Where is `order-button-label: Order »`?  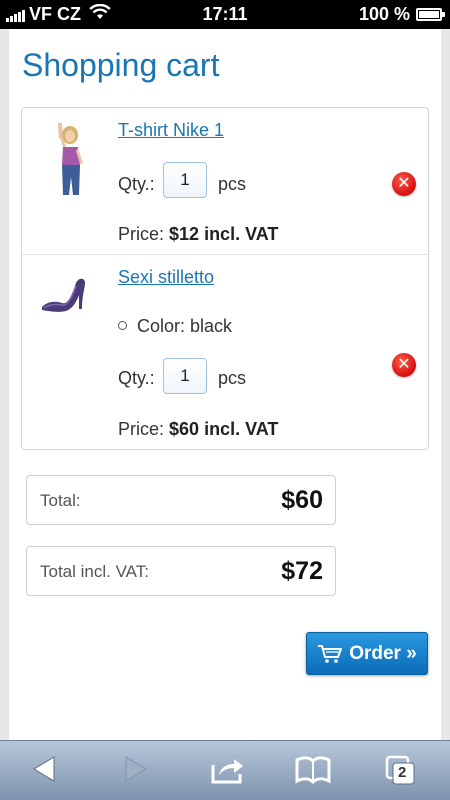 order-button-label: Order » is located at coordinates (383, 653).